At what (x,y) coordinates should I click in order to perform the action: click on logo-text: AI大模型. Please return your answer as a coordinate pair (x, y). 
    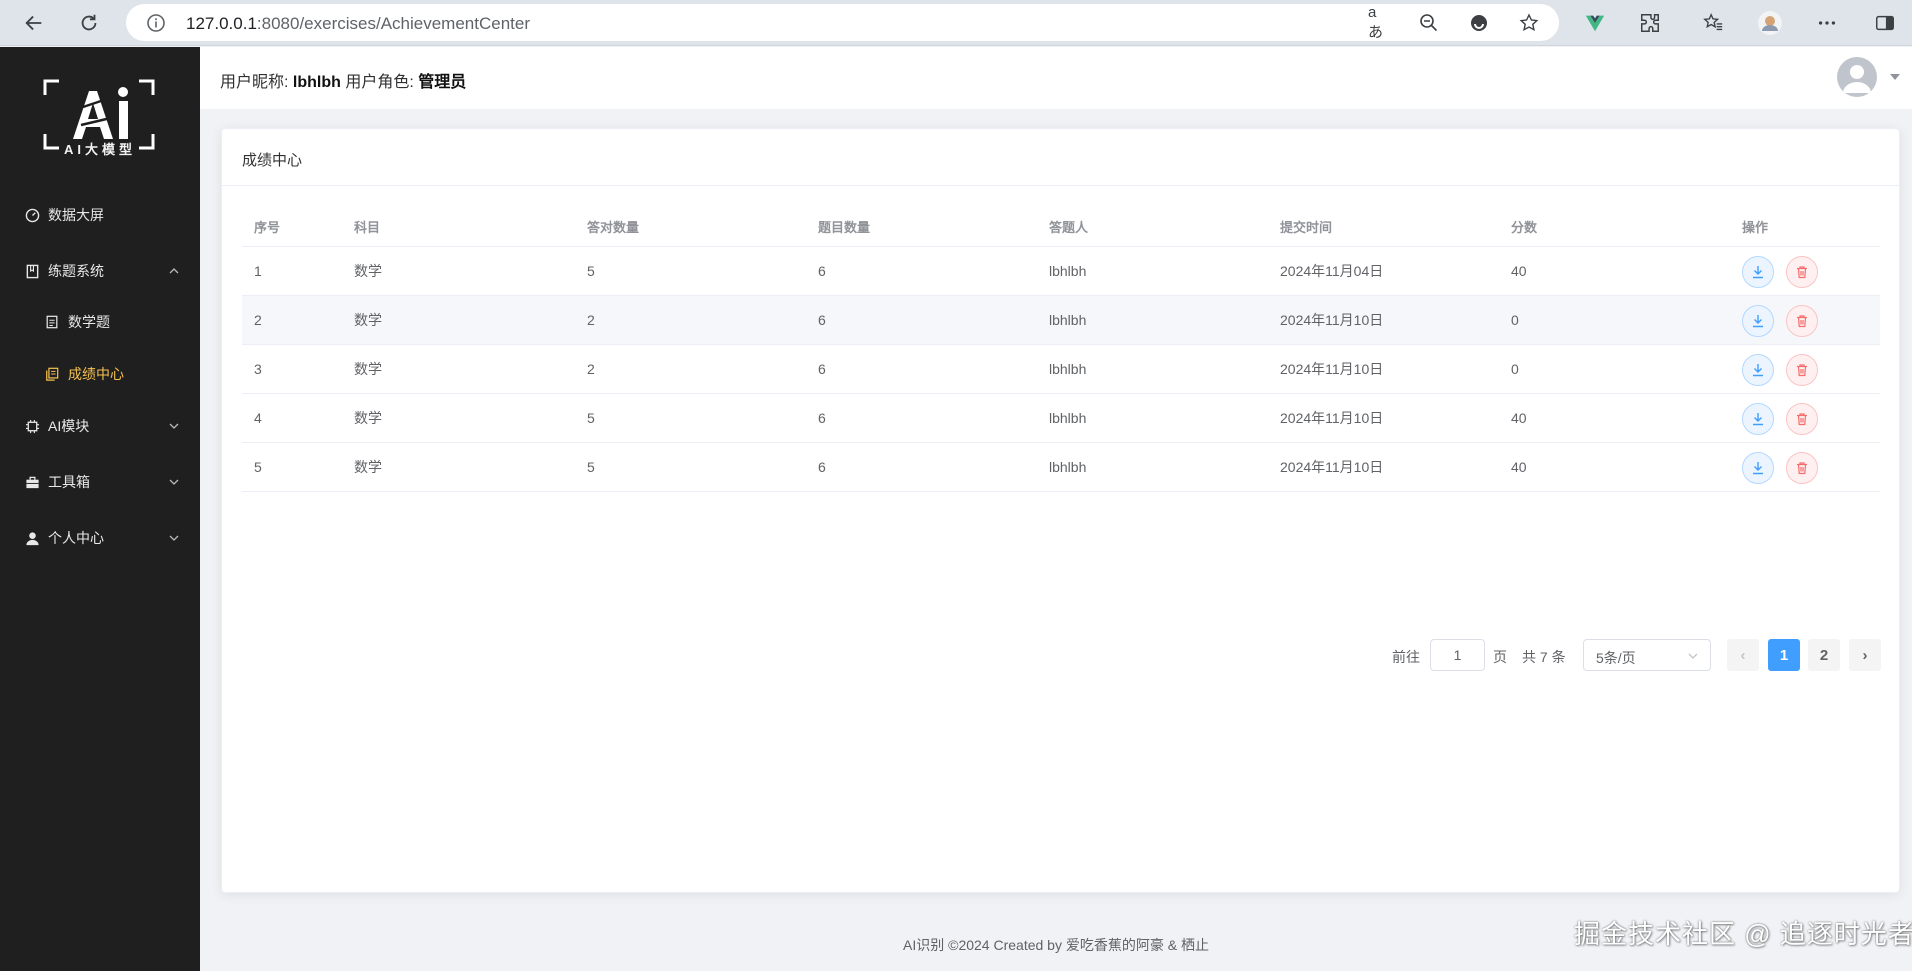
    Looking at the image, I should click on (99, 149).